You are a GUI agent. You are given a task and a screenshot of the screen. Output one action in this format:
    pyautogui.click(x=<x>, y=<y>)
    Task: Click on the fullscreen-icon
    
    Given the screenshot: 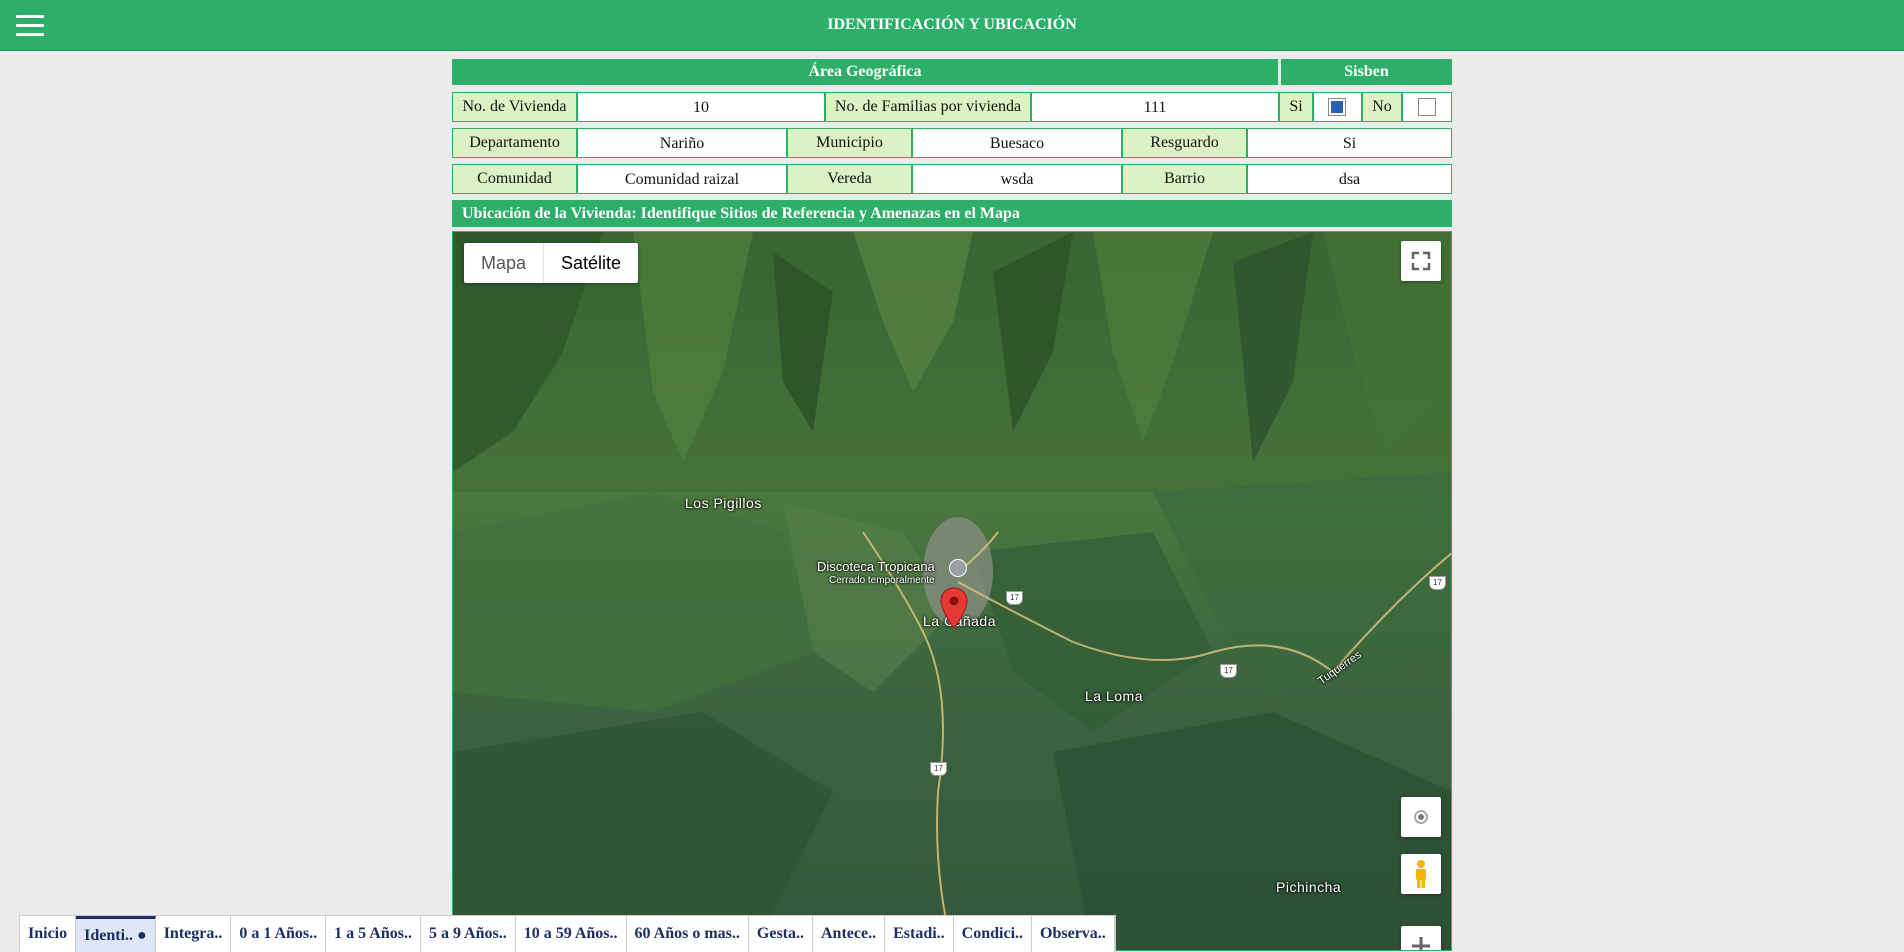 What is the action you would take?
    pyautogui.click(x=1421, y=261)
    